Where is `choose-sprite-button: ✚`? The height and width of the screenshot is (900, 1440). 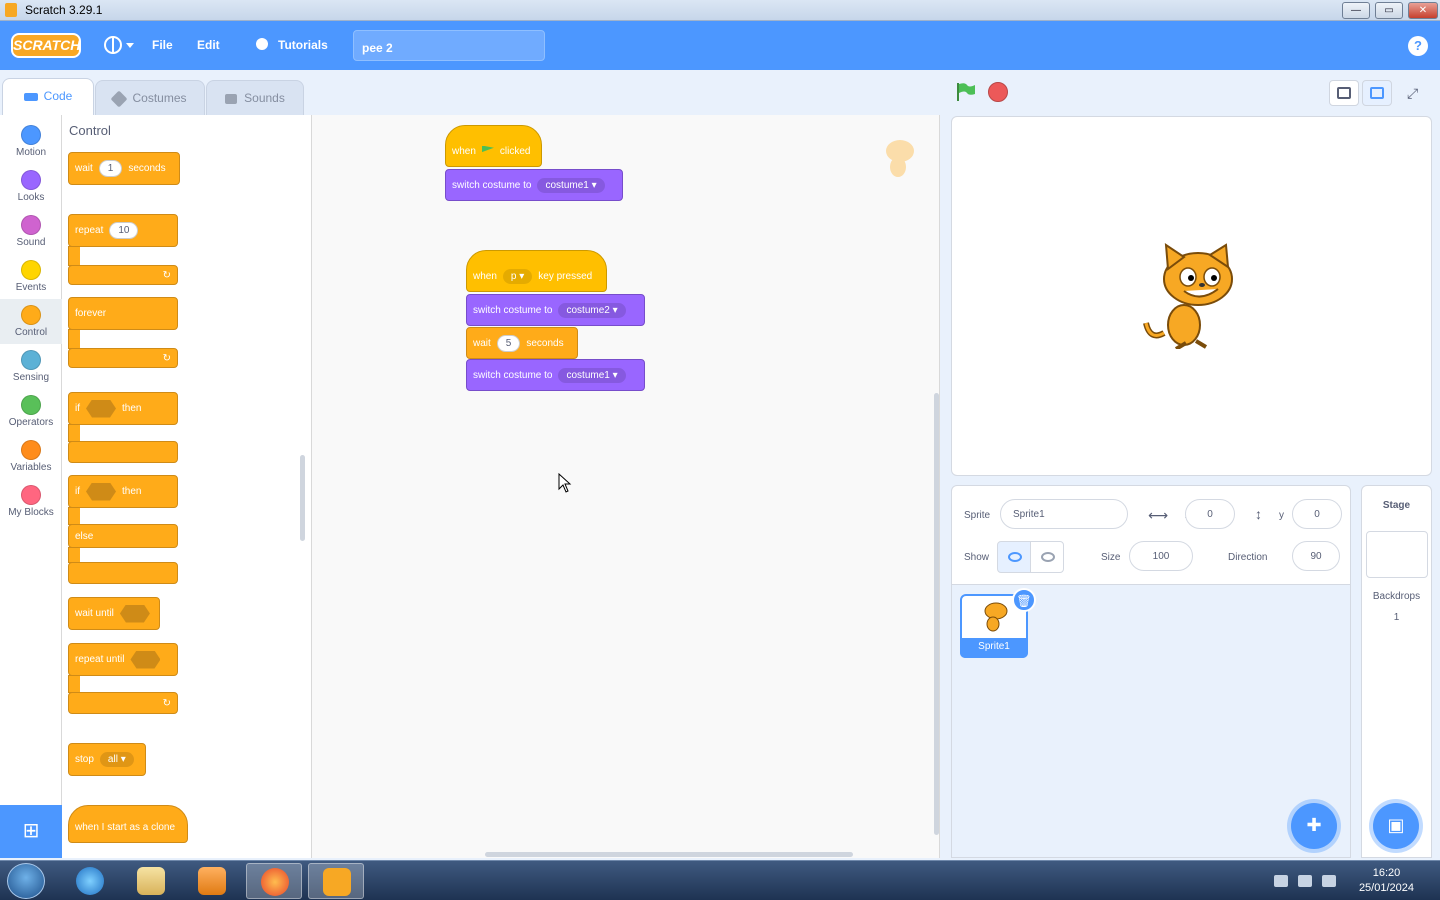 choose-sprite-button: ✚ is located at coordinates (1314, 826).